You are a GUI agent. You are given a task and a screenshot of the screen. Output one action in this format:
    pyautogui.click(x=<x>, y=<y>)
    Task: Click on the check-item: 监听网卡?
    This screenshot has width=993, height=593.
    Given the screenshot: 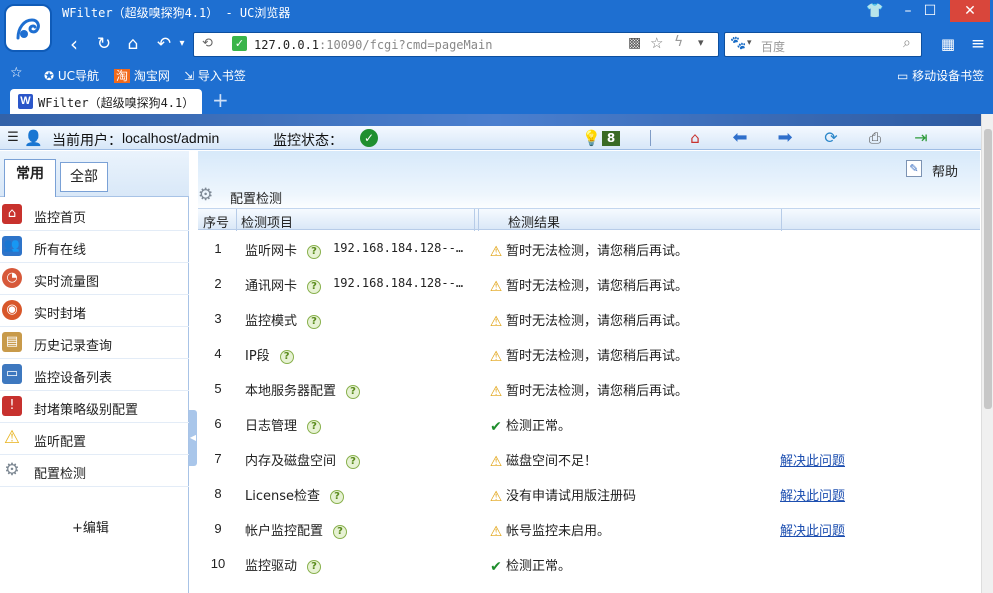 What is the action you would take?
    pyautogui.click(x=283, y=249)
    